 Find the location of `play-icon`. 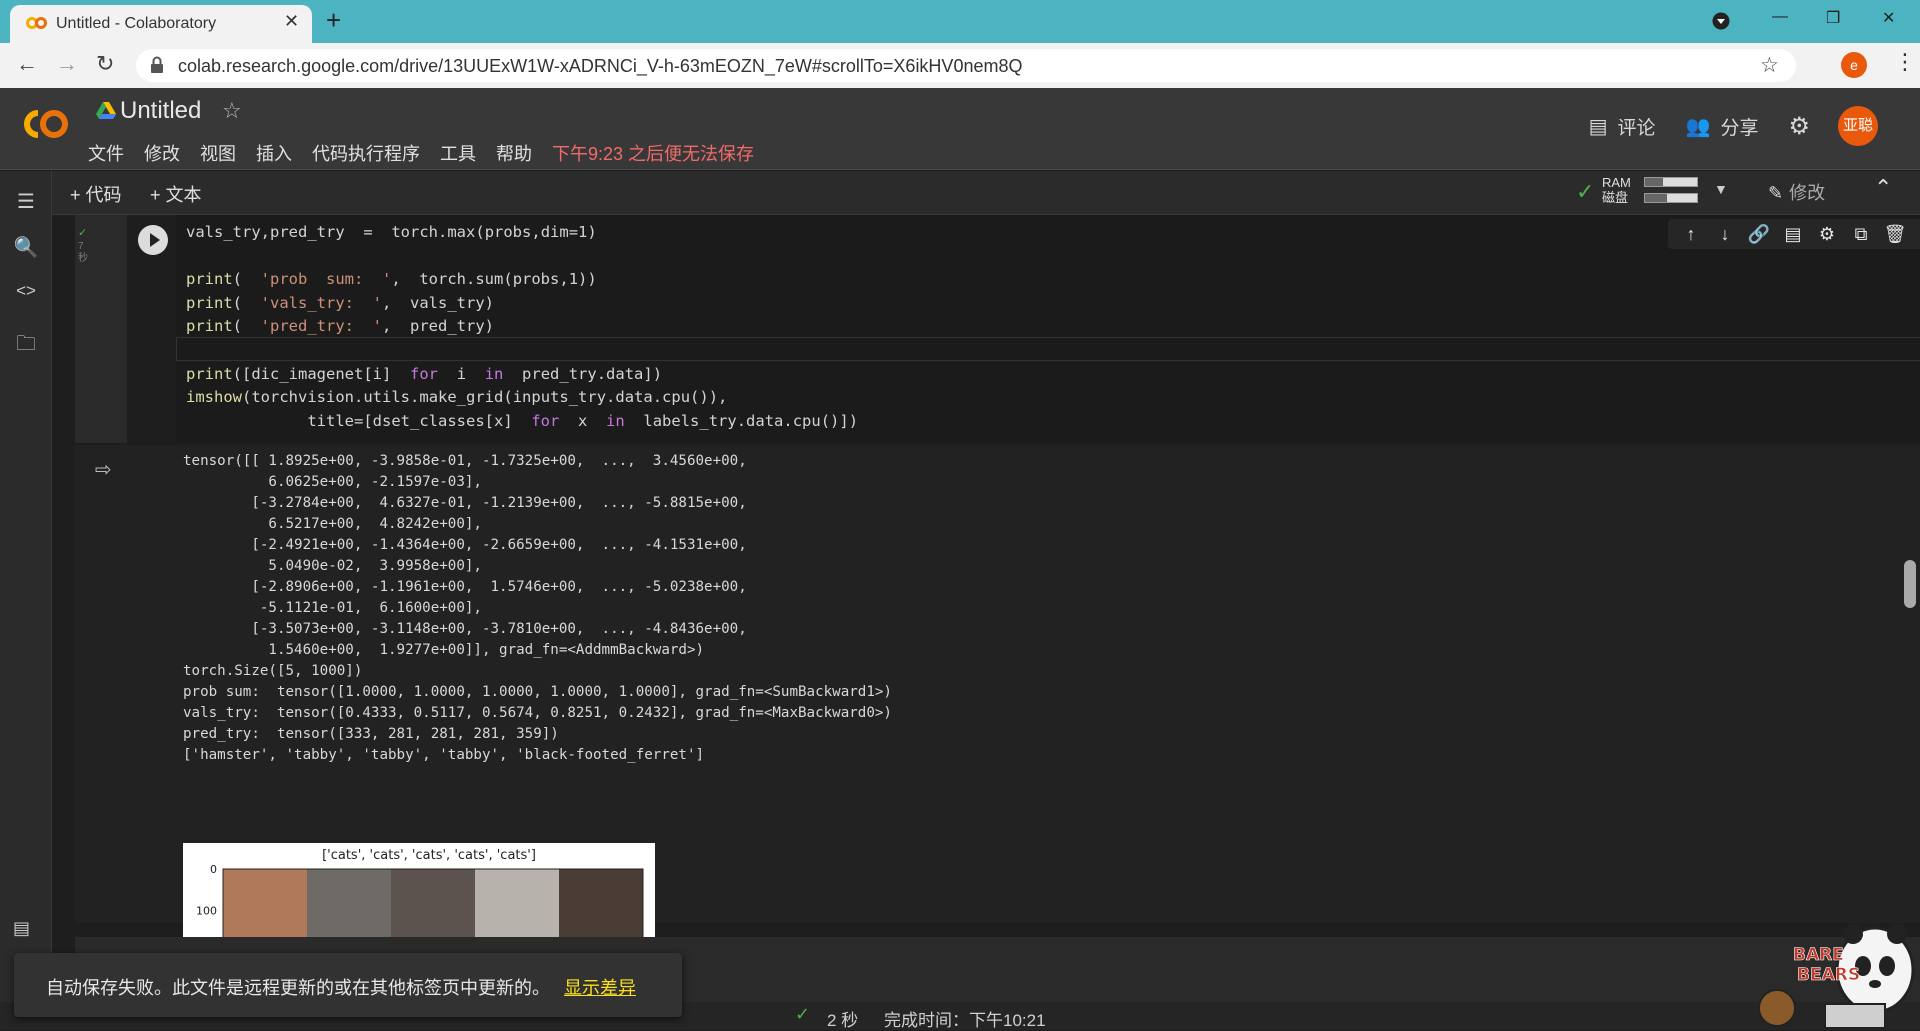

play-icon is located at coordinates (155, 240).